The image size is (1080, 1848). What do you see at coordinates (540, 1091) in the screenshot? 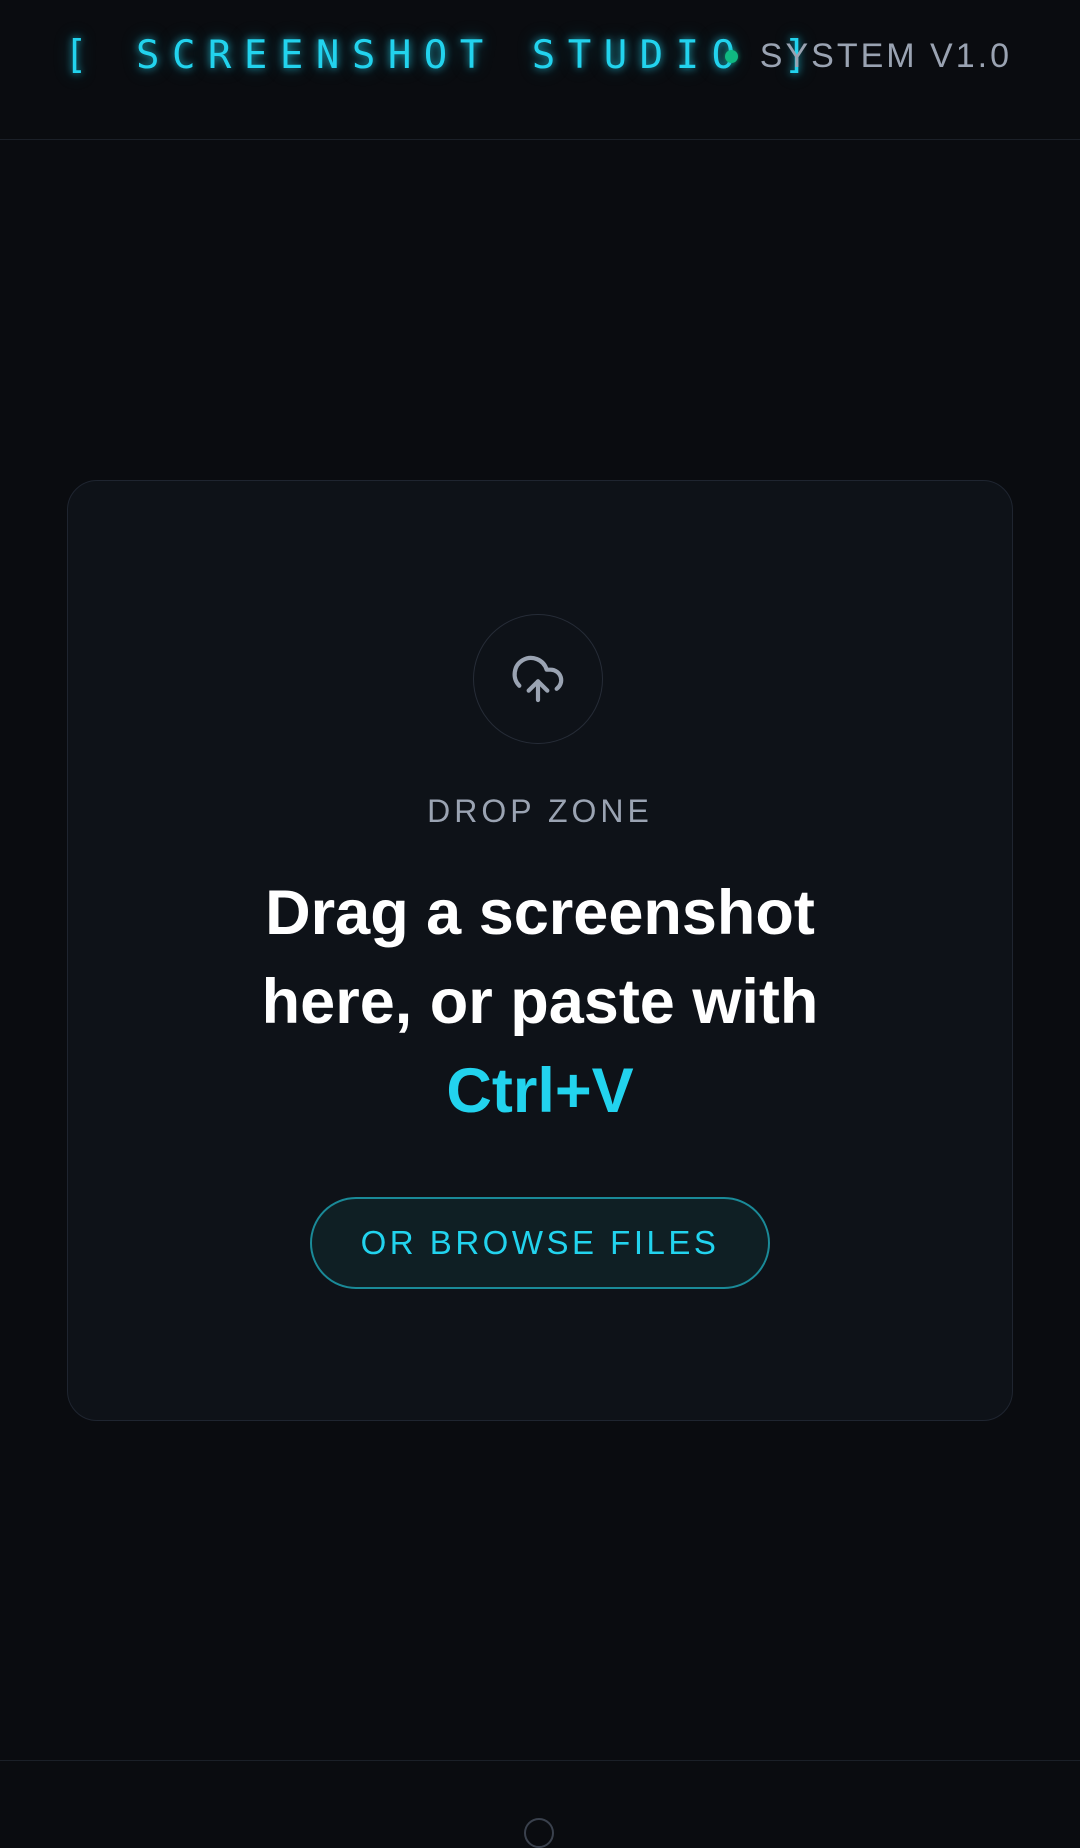
I see `paste-shortcut: Ctrl+V` at bounding box center [540, 1091].